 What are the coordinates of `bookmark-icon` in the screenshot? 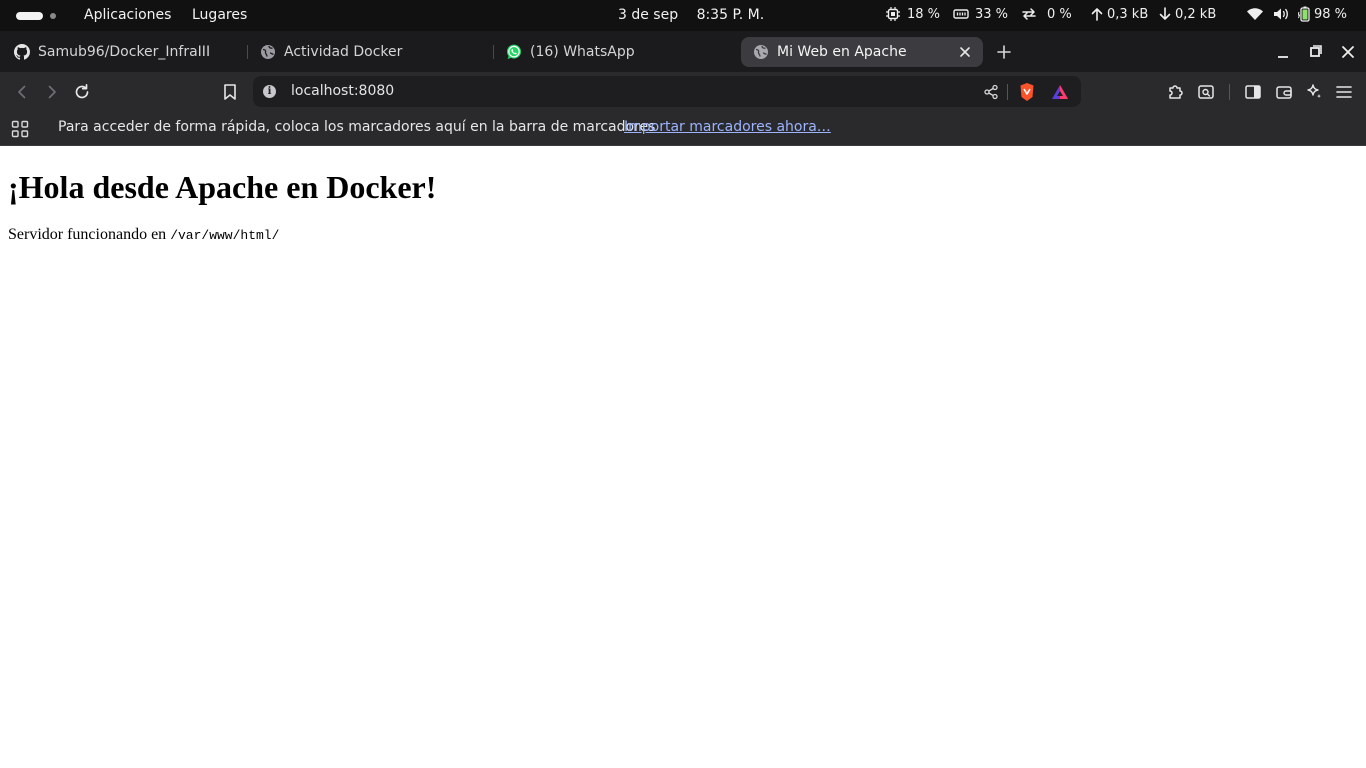 It's located at (230, 92).